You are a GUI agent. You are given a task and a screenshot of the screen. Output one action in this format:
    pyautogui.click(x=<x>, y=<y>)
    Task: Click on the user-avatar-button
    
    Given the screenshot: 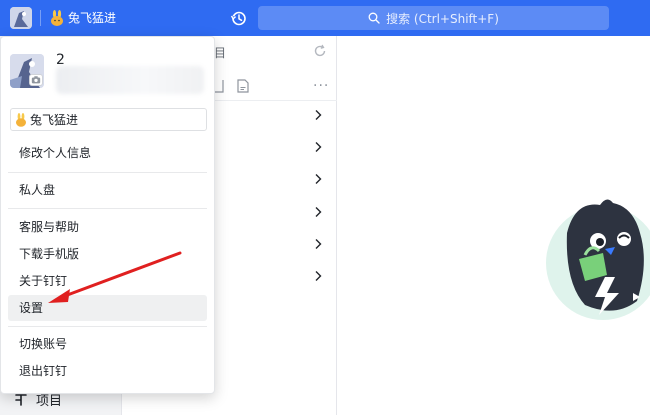 What is the action you would take?
    pyautogui.click(x=21, y=18)
    